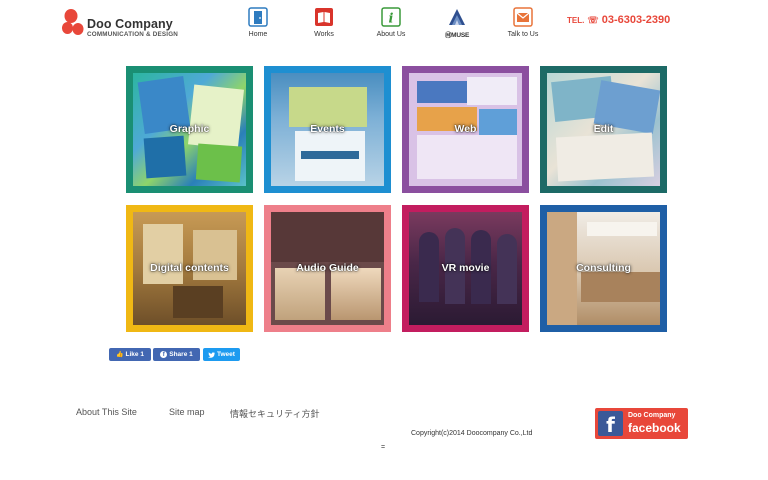  I want to click on footer-small-mark: =, so click(383, 447).